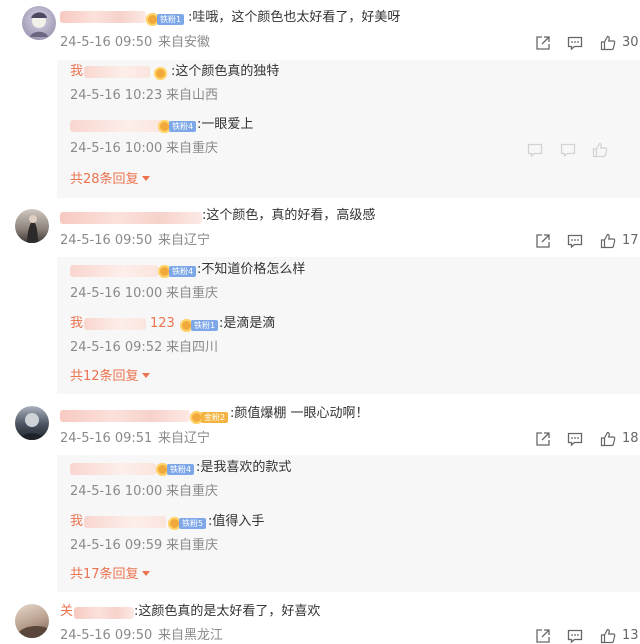  I want to click on reply-text: :是滴是滴, so click(247, 323).